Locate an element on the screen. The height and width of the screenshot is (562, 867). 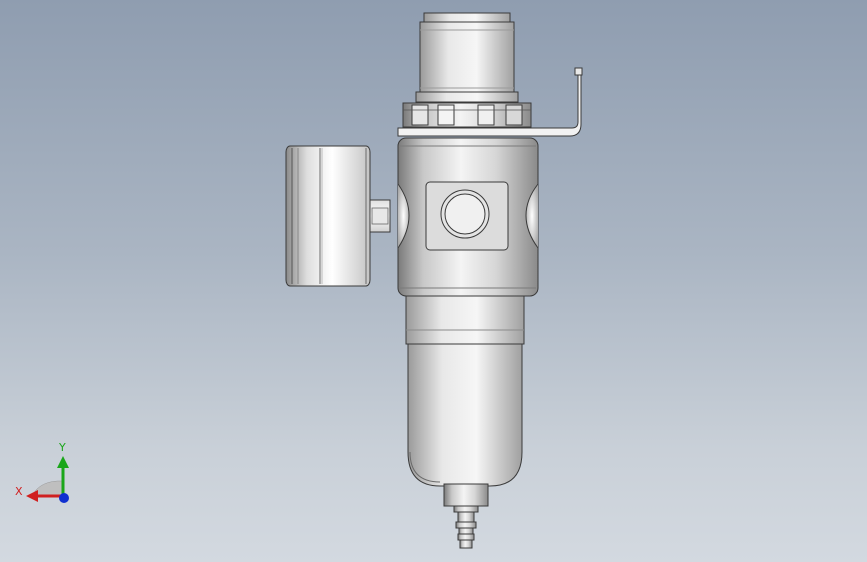
y-axis-label: Y is located at coordinates (62, 447).